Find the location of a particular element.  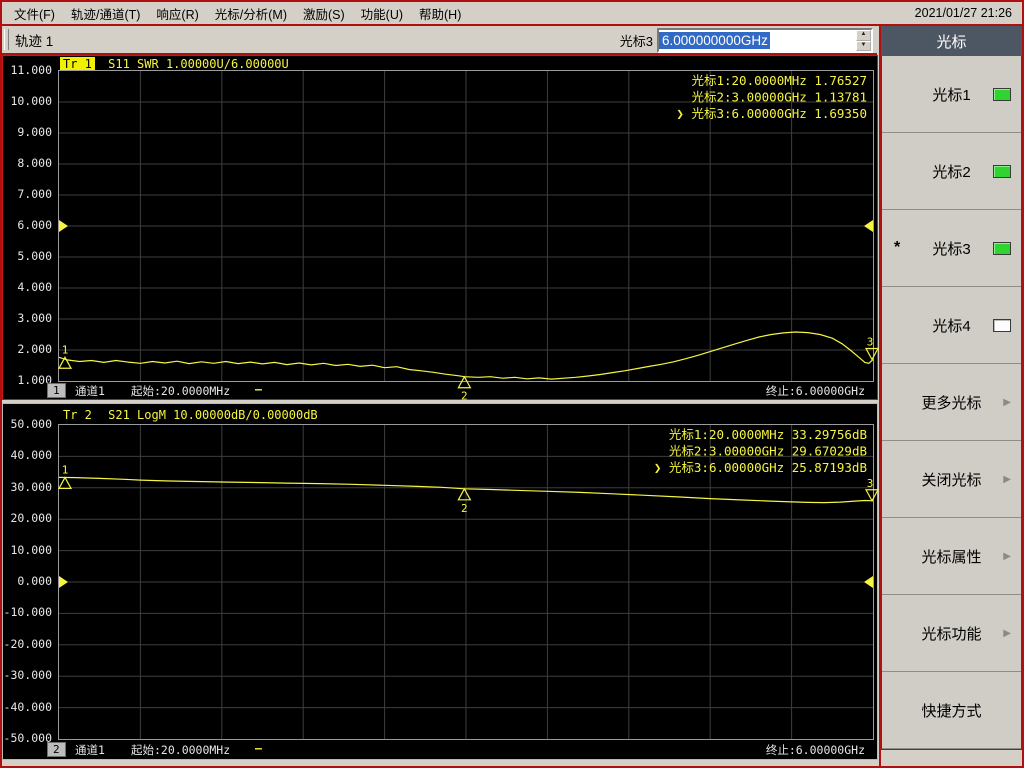

softkey-label: 光标2 is located at coordinates (951, 172).